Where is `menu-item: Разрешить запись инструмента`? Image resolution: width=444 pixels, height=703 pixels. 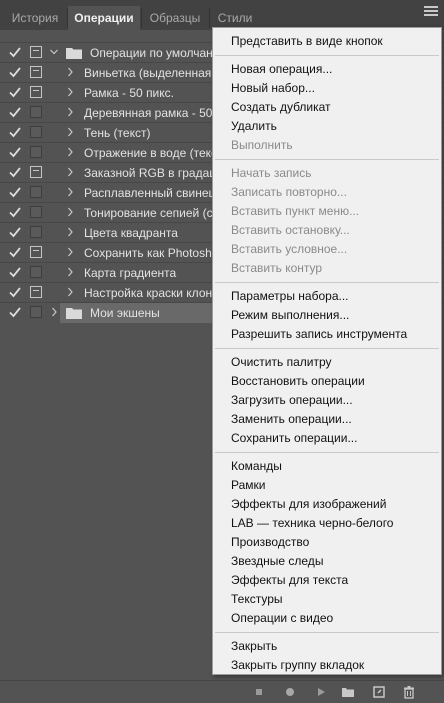 menu-item: Разрешить запись инструмента is located at coordinates (319, 334).